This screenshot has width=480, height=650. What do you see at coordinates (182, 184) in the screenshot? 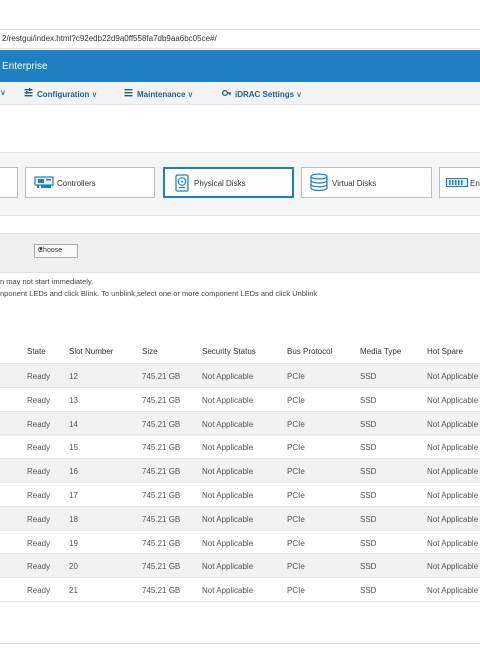
I see `physical-disk-icon` at bounding box center [182, 184].